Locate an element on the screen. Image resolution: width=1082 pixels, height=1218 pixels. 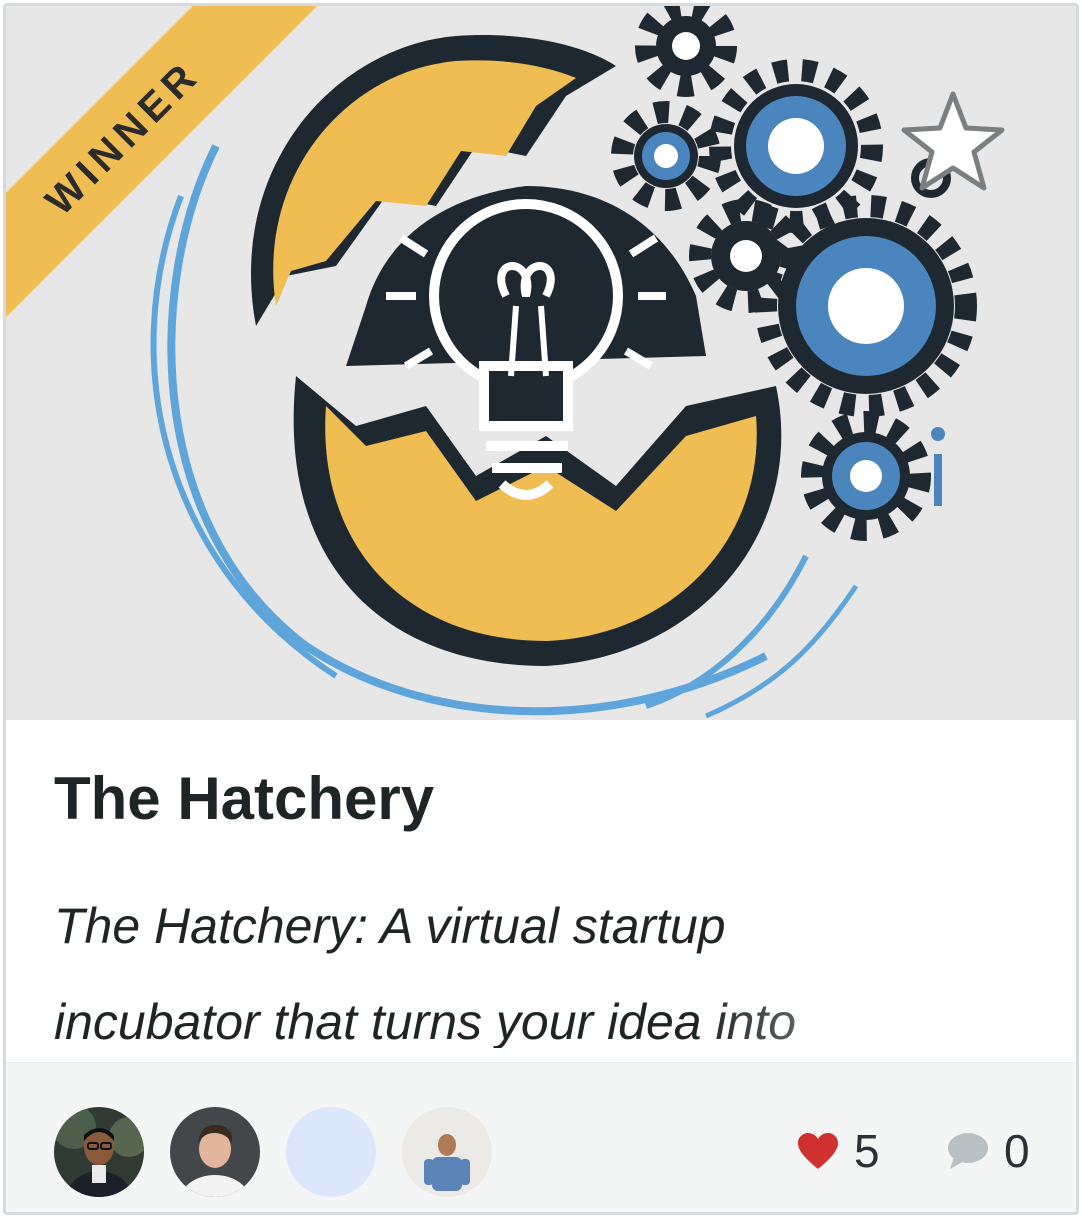
tagline-line-2: incubator that turns your idea into is located at coordinates (425, 1021).